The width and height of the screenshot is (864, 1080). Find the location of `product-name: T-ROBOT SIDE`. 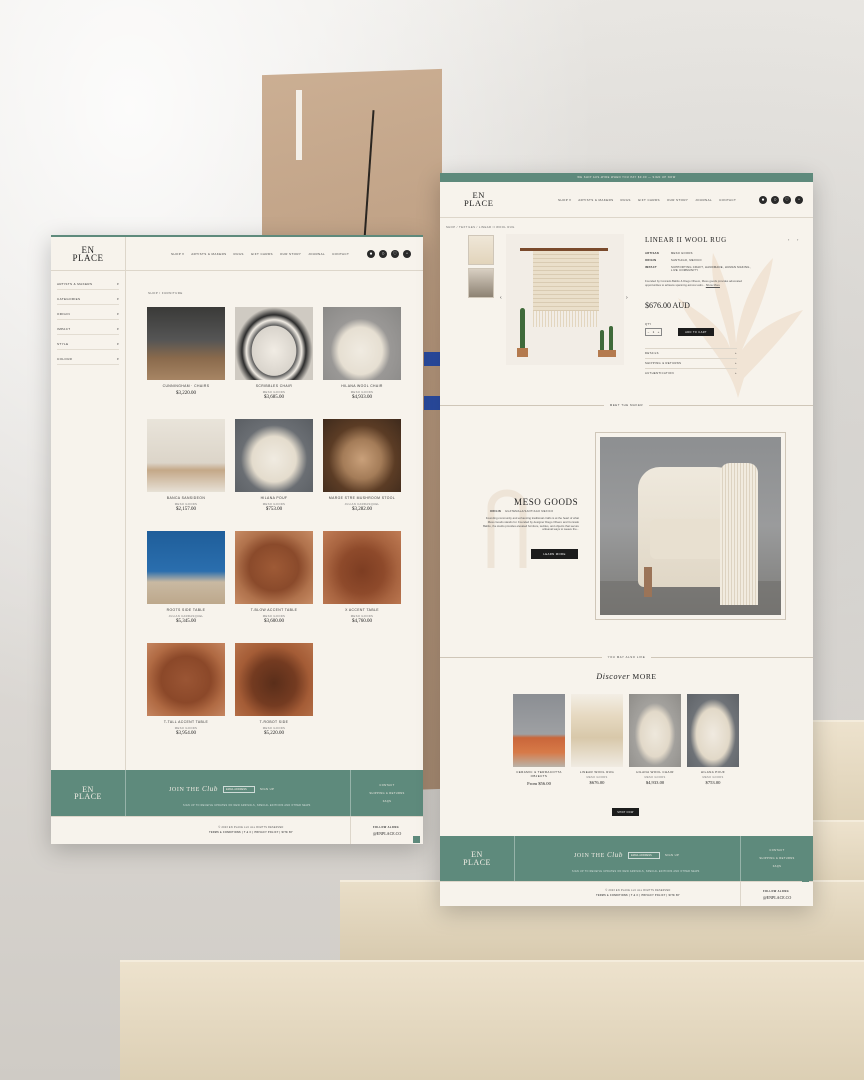

product-name: T-ROBOT SIDE is located at coordinates (274, 722).